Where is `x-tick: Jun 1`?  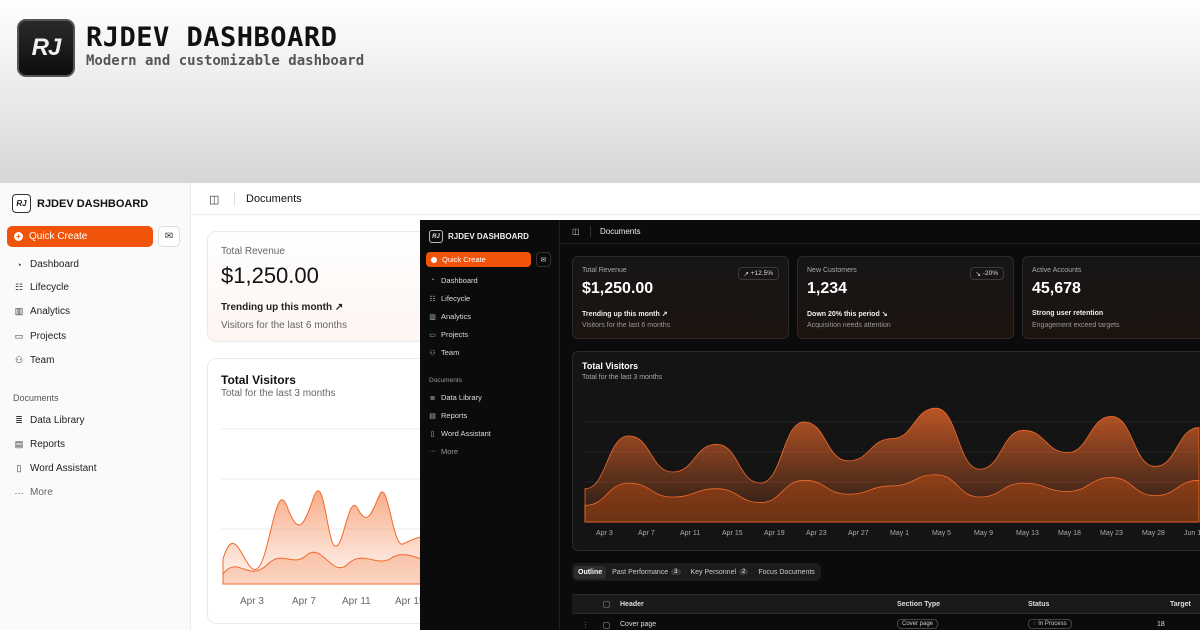
x-tick: Jun 1 is located at coordinates (1192, 533).